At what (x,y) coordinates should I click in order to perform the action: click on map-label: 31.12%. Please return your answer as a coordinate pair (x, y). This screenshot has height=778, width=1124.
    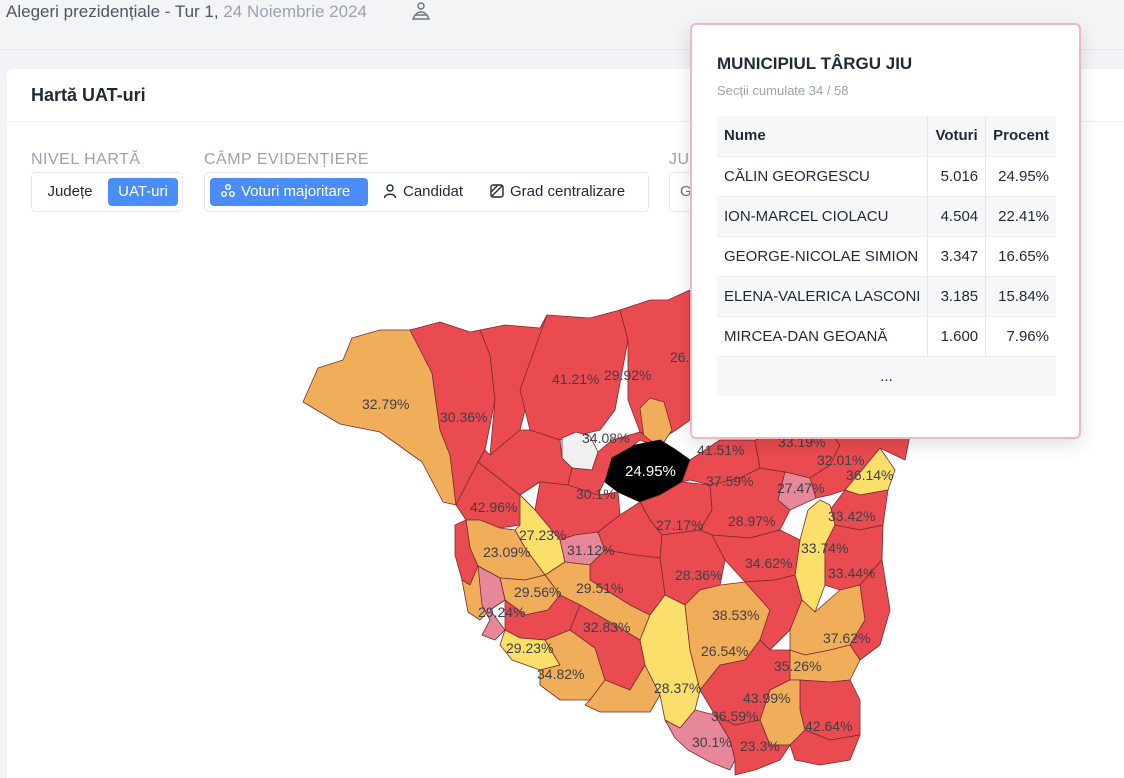
    Looking at the image, I should click on (590, 550).